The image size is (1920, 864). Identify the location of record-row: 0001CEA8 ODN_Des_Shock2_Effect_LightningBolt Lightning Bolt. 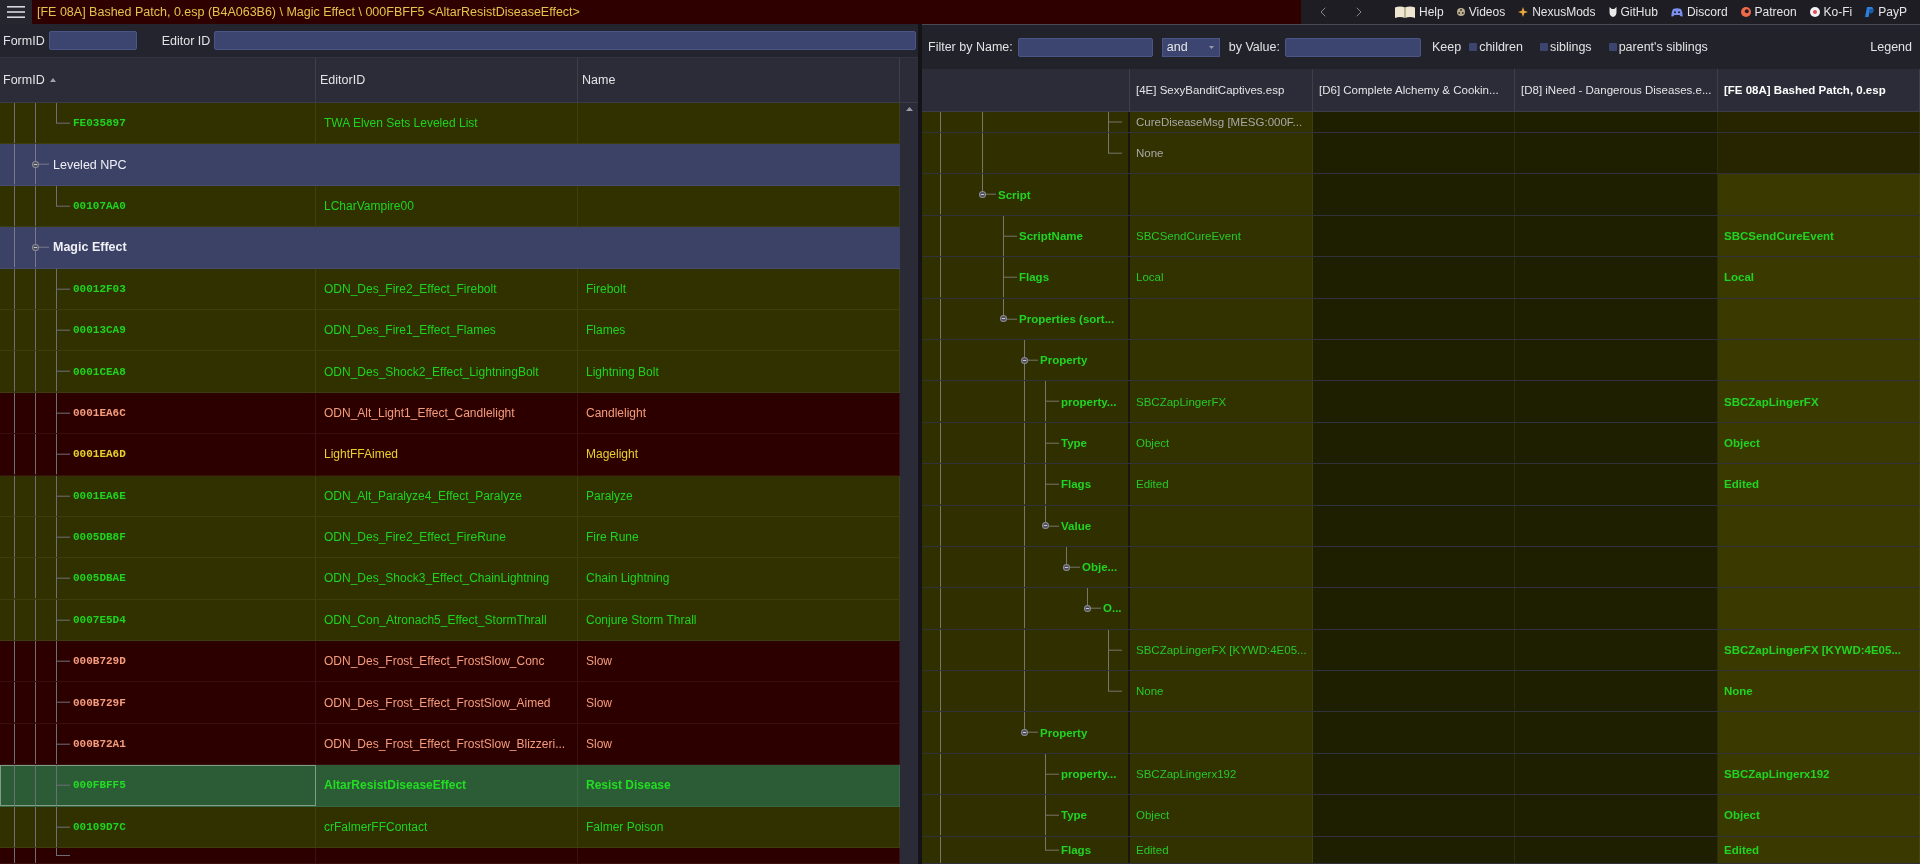
(450, 372).